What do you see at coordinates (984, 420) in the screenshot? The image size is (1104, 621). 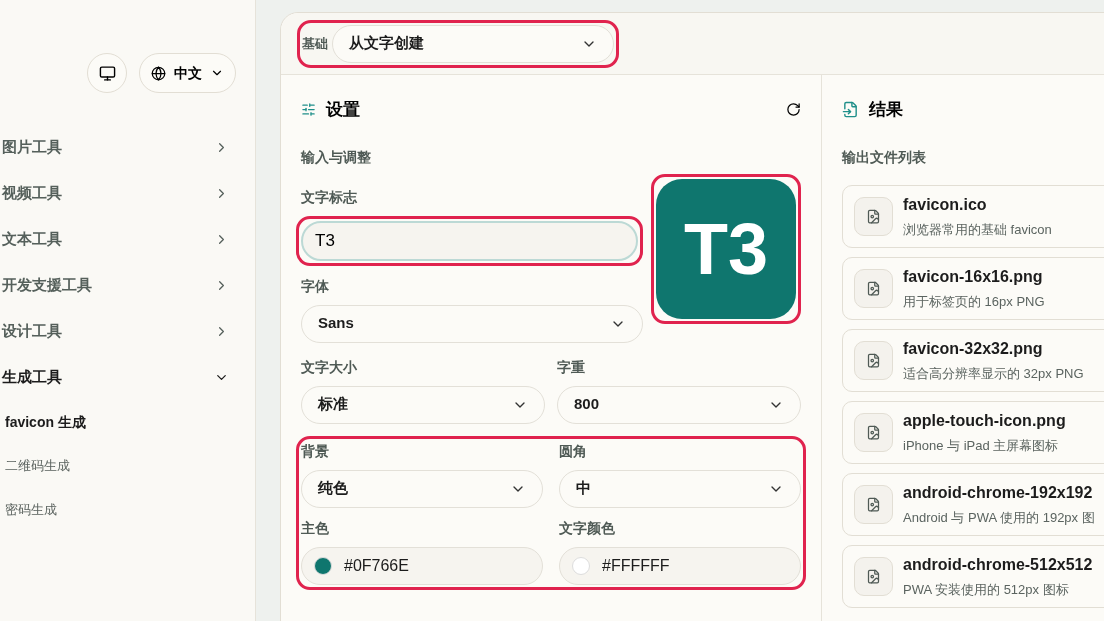 I see `file-name: apple-touch-icon.png` at bounding box center [984, 420].